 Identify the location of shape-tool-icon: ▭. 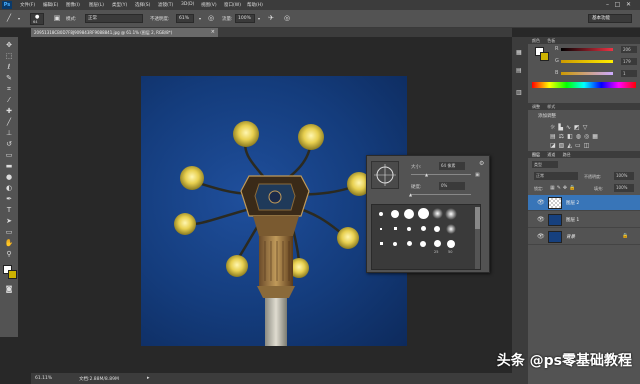
(9, 232).